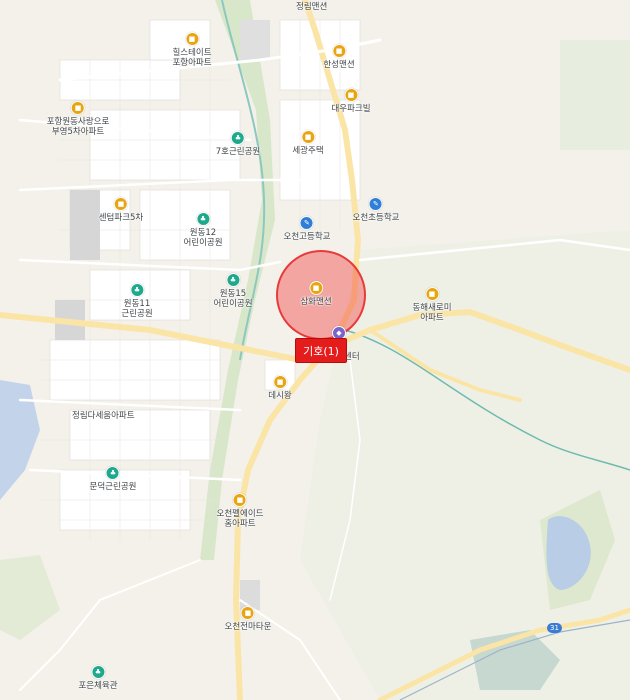 The width and height of the screenshot is (630, 700). Describe the element at coordinates (103, 415) in the screenshot. I see `poi-jeongrim: 정림다세움아파트` at that location.